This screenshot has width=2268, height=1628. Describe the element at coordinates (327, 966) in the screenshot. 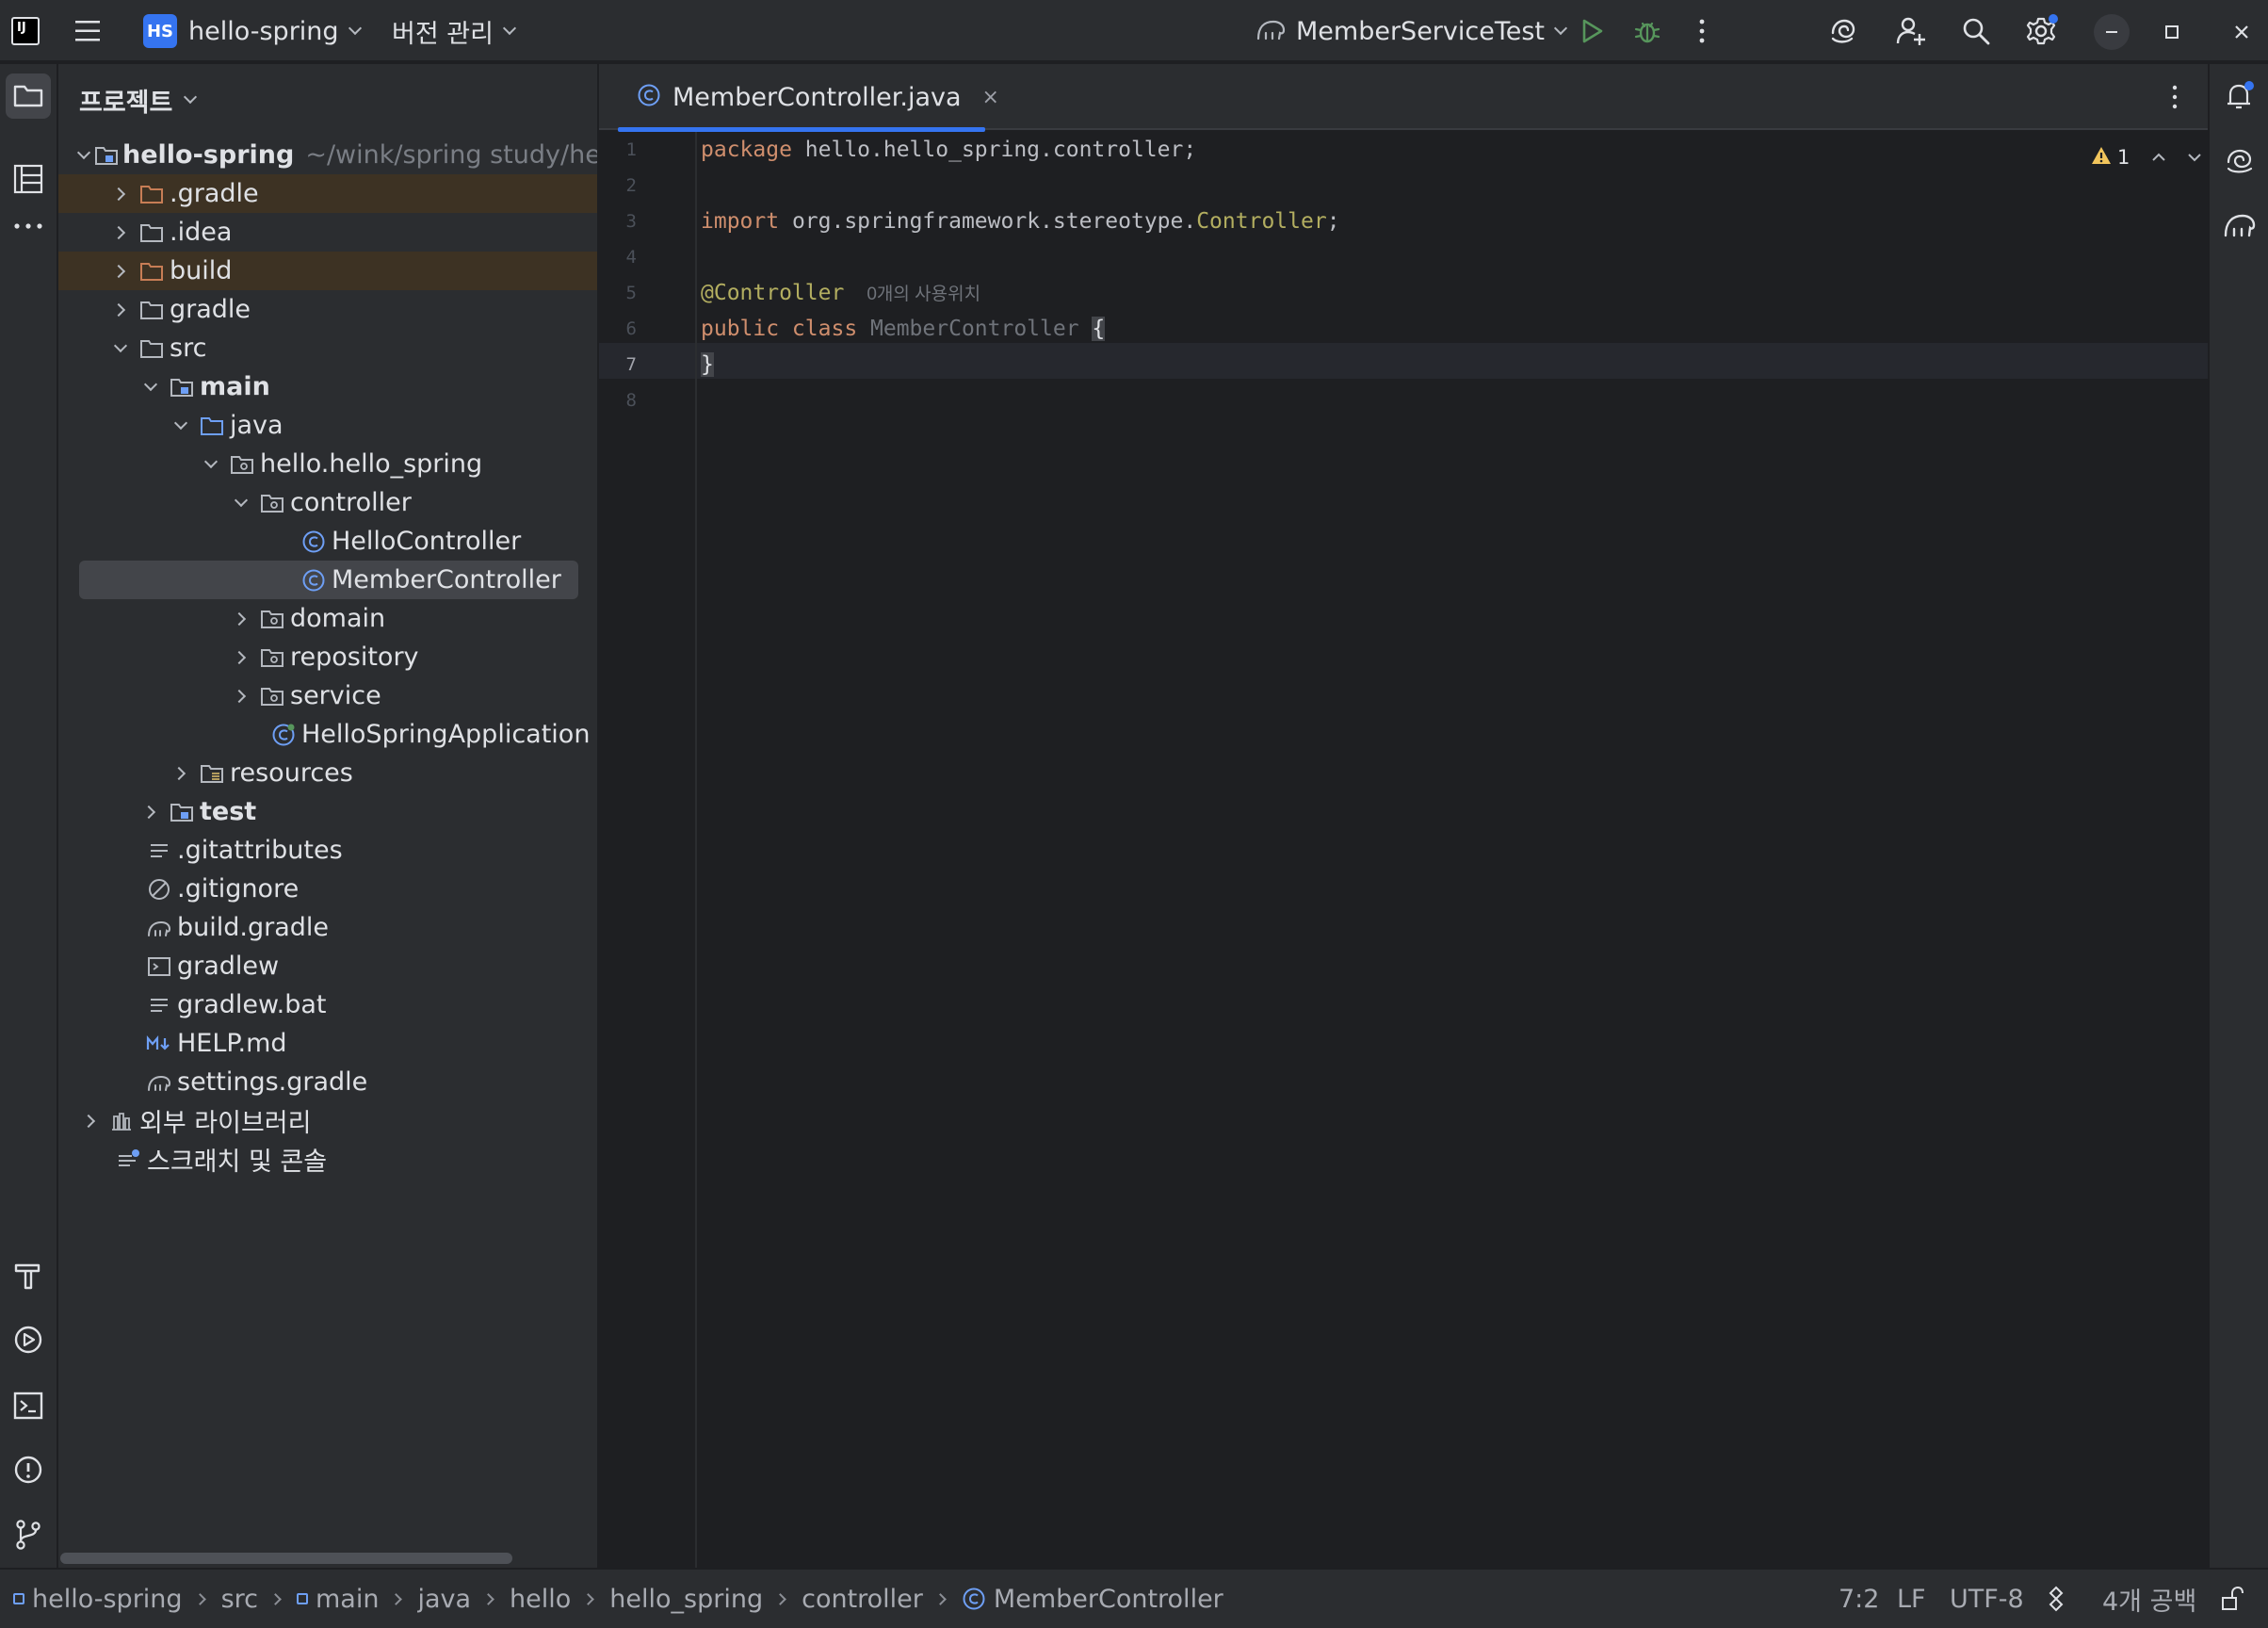

I see `tree-item-gradlew: gradlew` at that location.